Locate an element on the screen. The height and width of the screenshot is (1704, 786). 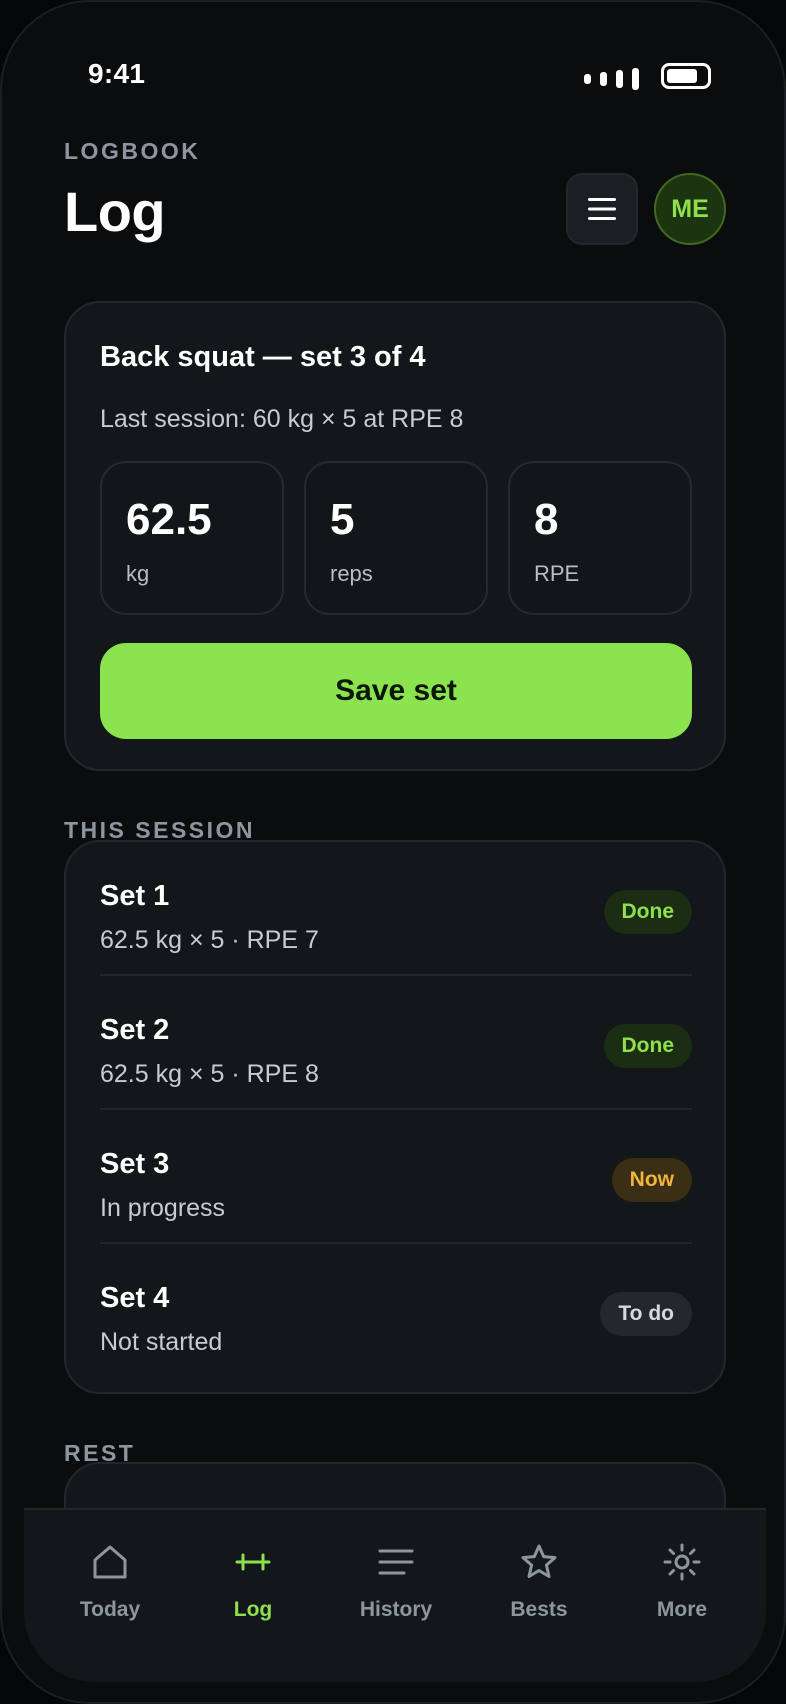
set-detail: 62.5 kg × 5 · RPE 7 is located at coordinates (209, 940).